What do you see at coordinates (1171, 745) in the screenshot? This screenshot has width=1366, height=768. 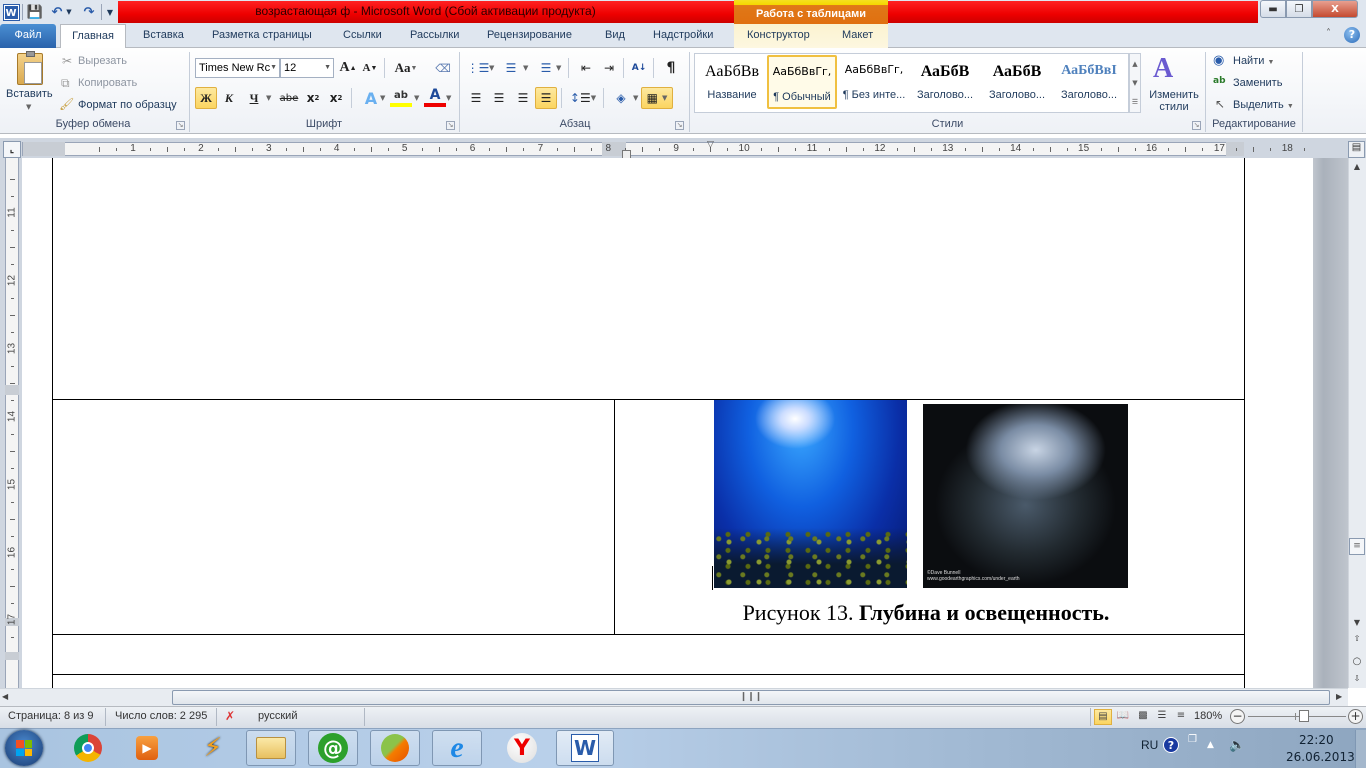 I see `help-tray-icon: ?` at bounding box center [1171, 745].